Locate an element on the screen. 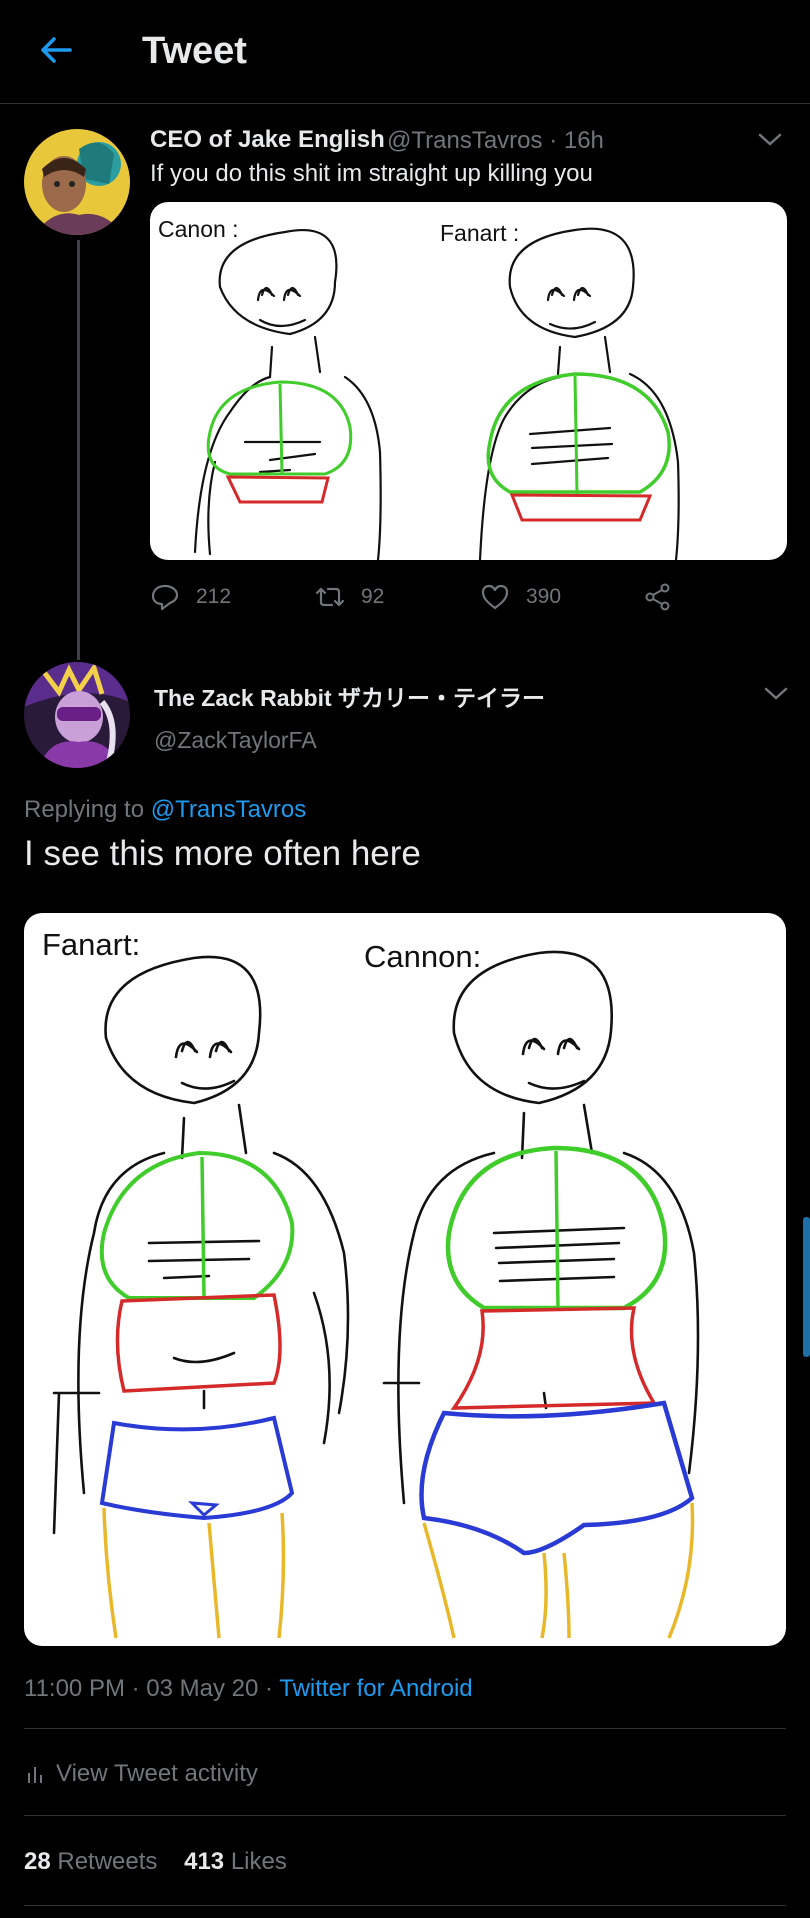  image-label-left: Fanart: is located at coordinates (91, 944).